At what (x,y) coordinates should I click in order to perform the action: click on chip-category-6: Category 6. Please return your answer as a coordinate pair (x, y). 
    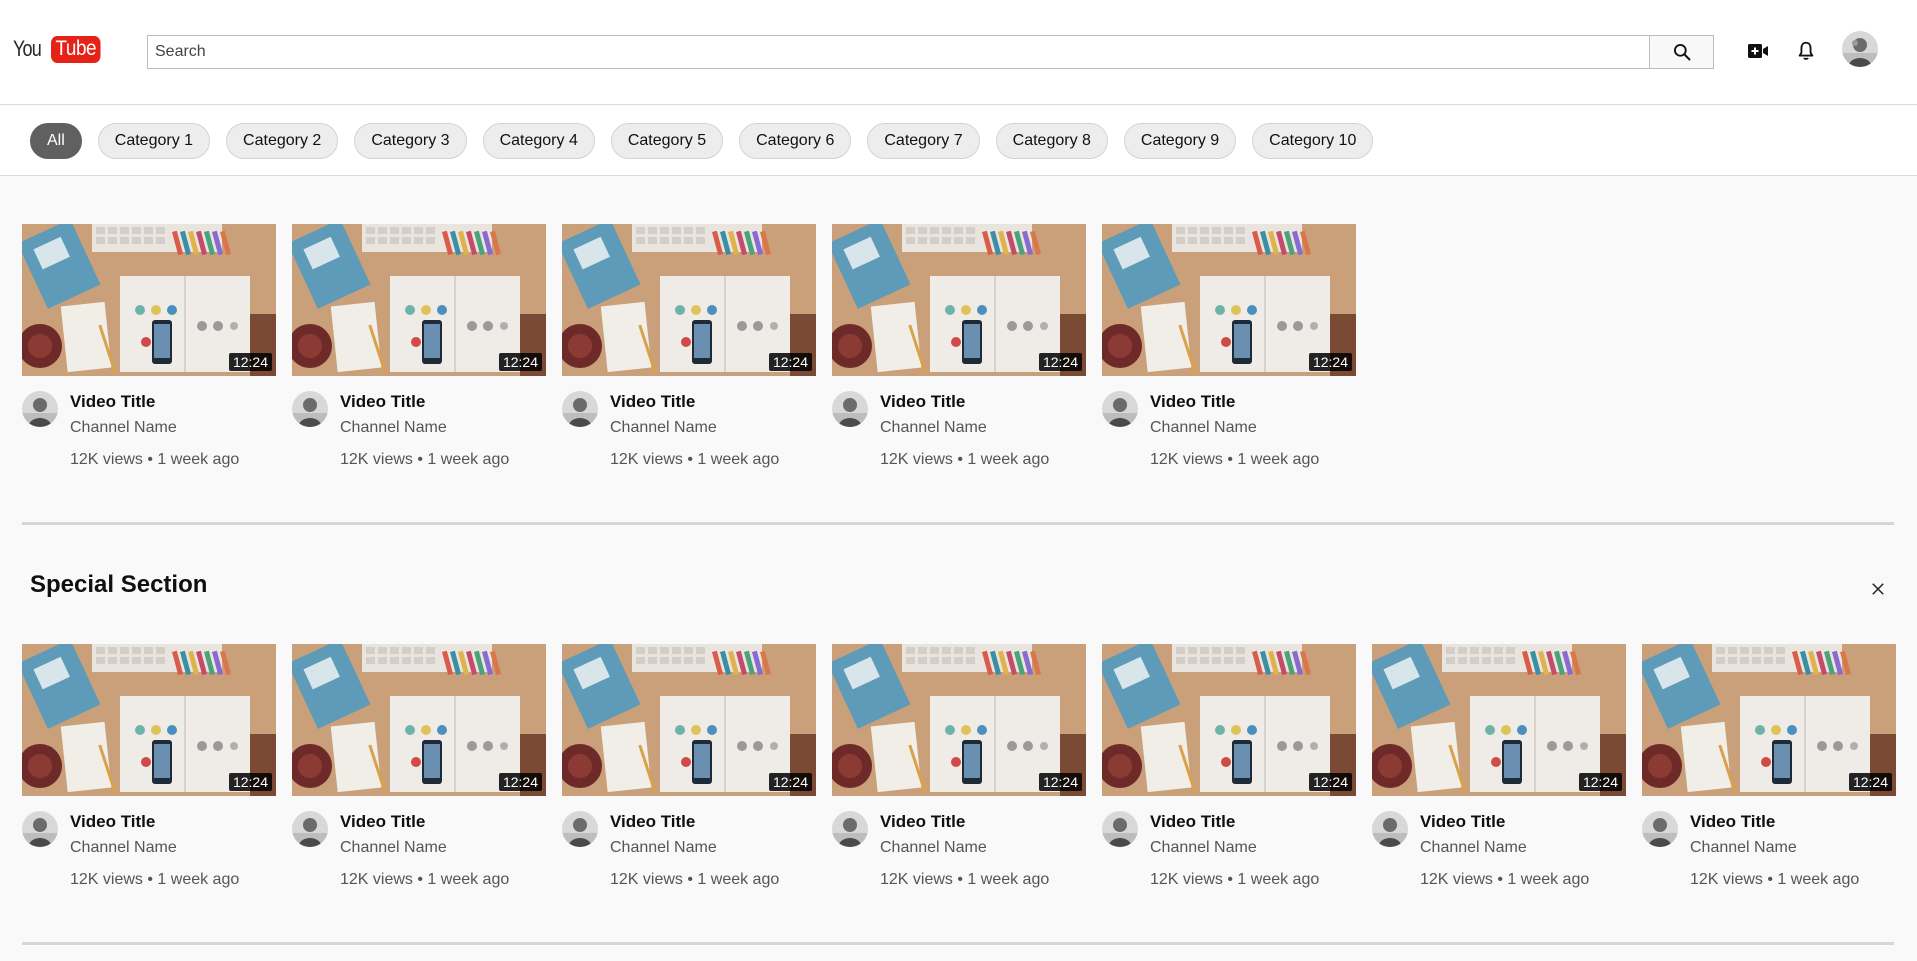
    Looking at the image, I should click on (795, 141).